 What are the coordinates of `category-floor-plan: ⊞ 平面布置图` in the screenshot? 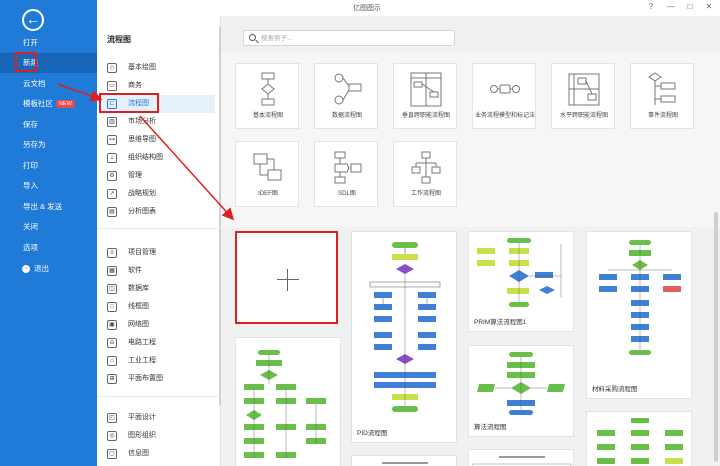 It's located at (159, 379).